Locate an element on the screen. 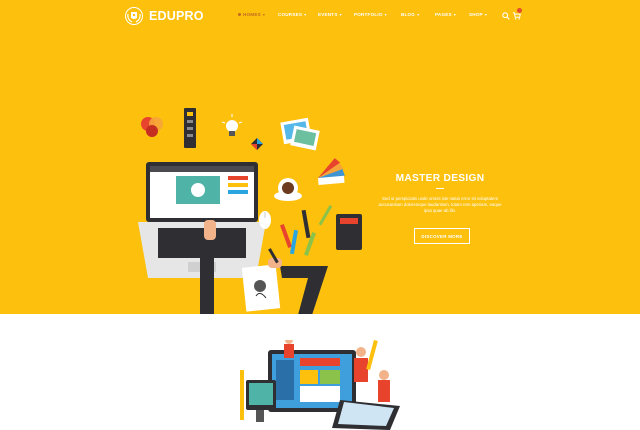 The height and width of the screenshot is (430, 640). nav-item-blog: BLOG ▾ is located at coordinates (410, 14).